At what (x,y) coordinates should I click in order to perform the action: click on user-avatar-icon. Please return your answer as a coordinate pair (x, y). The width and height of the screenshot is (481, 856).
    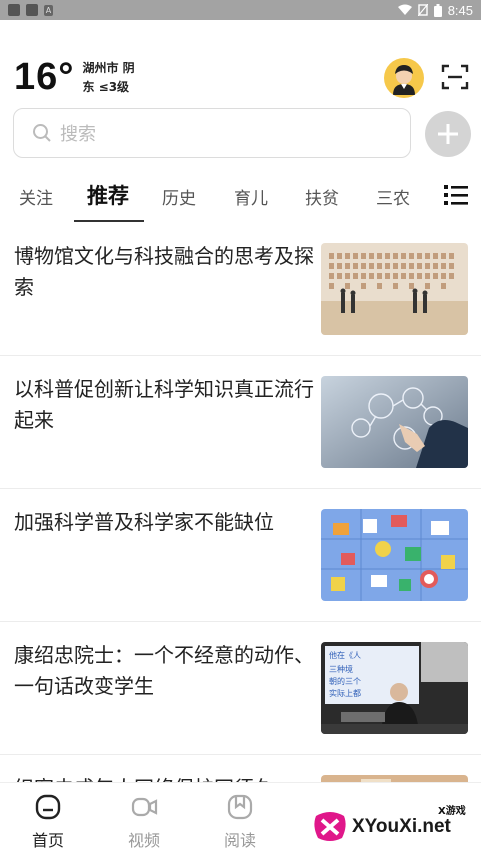
    Looking at the image, I should click on (404, 80).